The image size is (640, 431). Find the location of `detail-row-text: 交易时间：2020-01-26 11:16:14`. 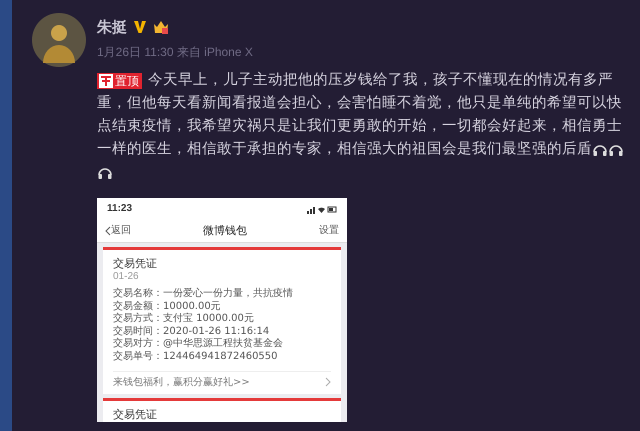

detail-row-text: 交易时间：2020-01-26 11:16:14 is located at coordinates (191, 332).